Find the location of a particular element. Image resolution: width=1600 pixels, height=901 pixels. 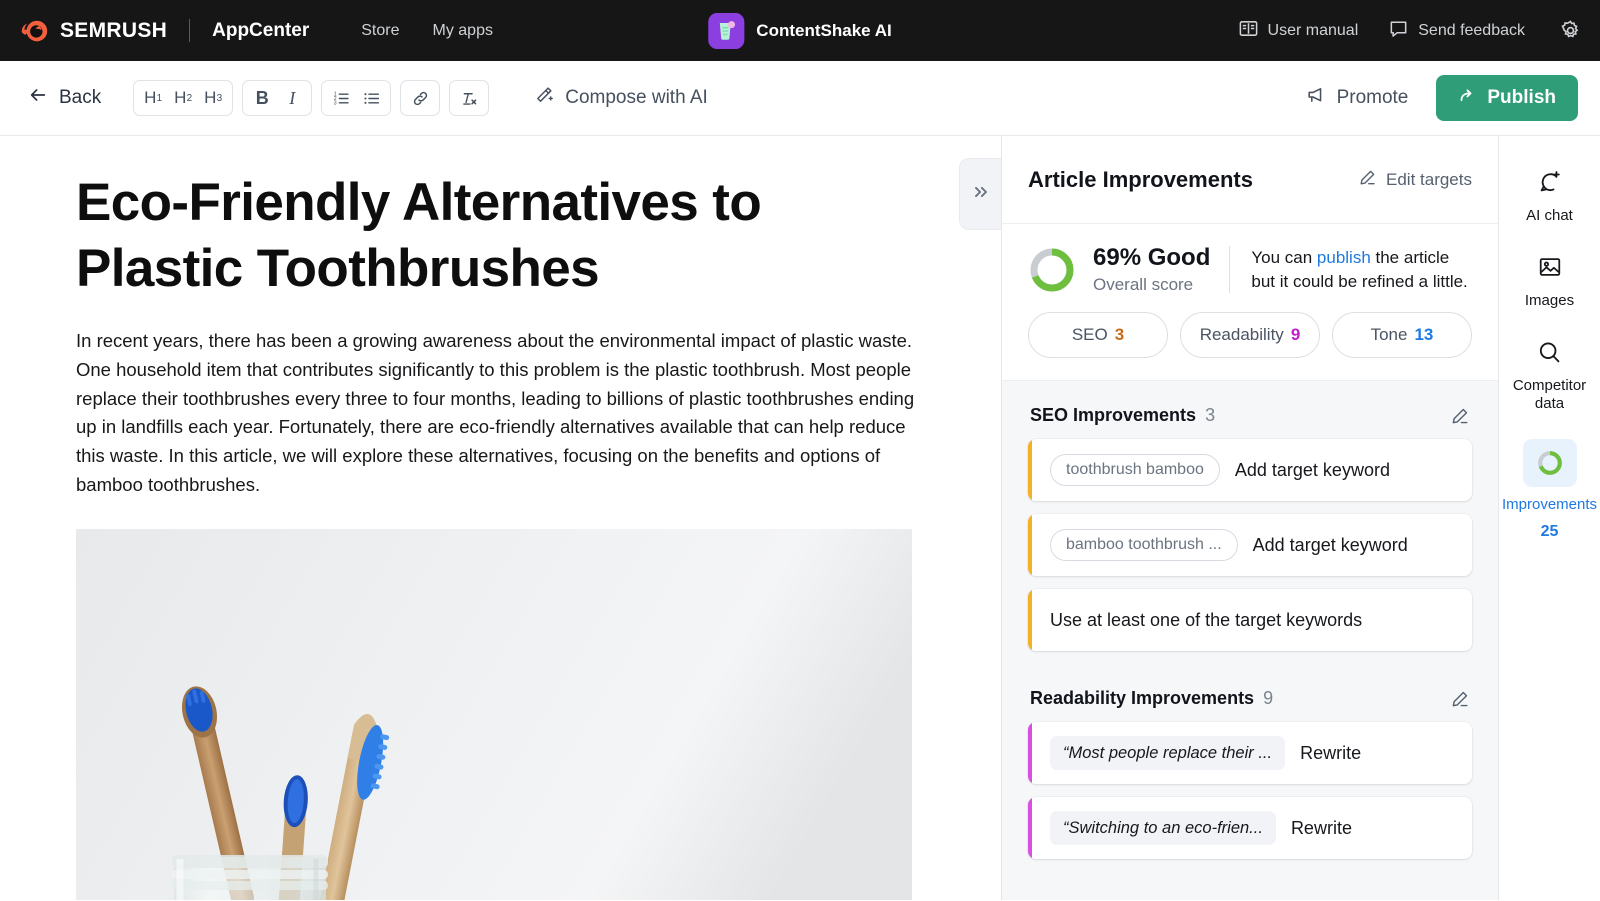

book-icon is located at coordinates (1248, 31).